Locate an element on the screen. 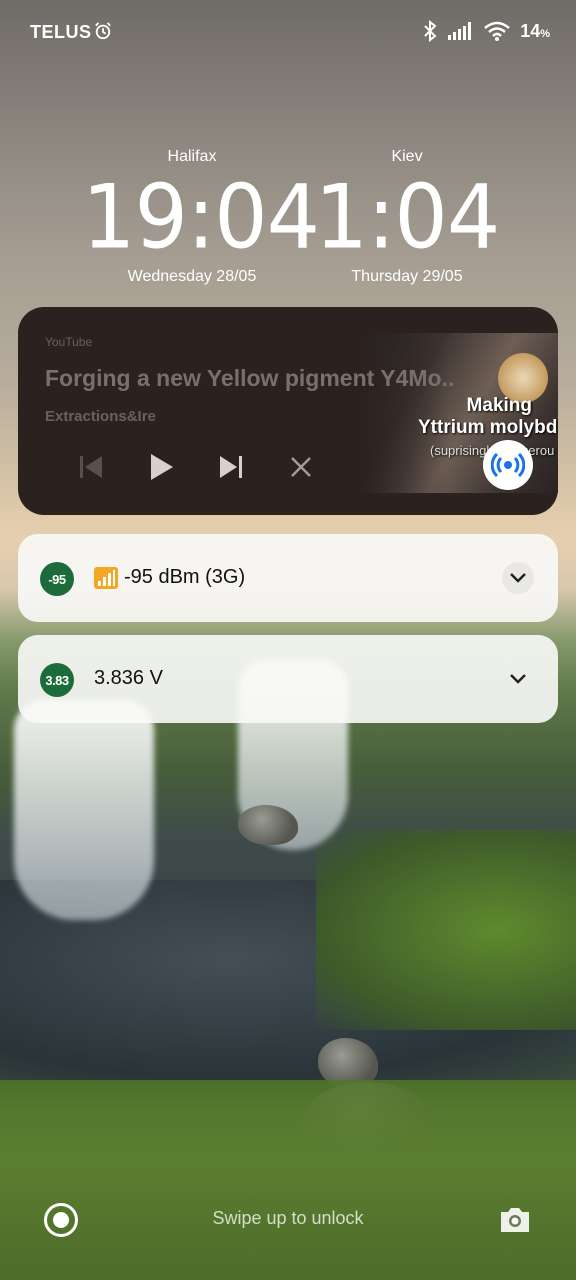 The width and height of the screenshot is (576, 1280). clock-time: 19:04 is located at coordinates (201, 217).